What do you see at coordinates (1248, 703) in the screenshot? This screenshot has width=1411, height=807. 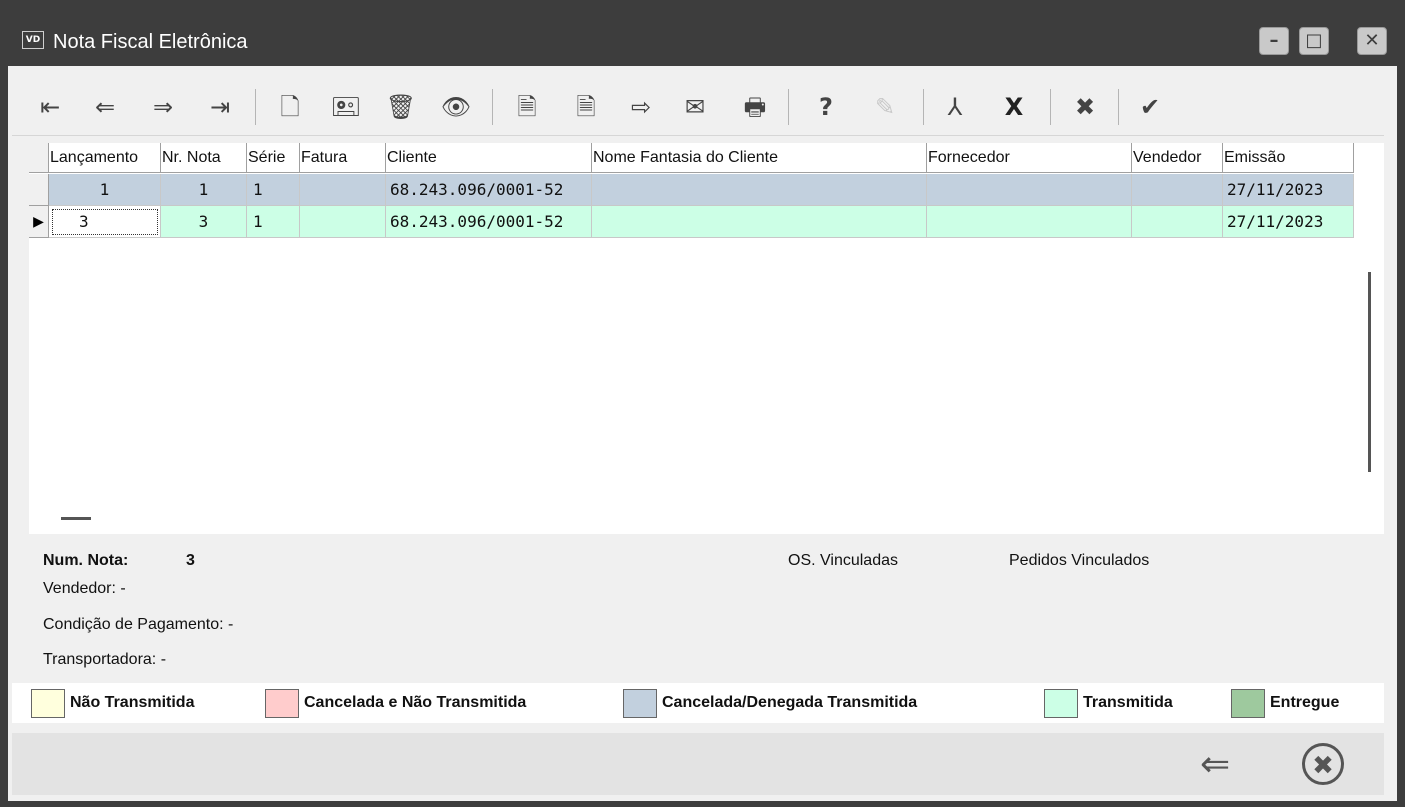 I see `legend-swatch-entregue` at bounding box center [1248, 703].